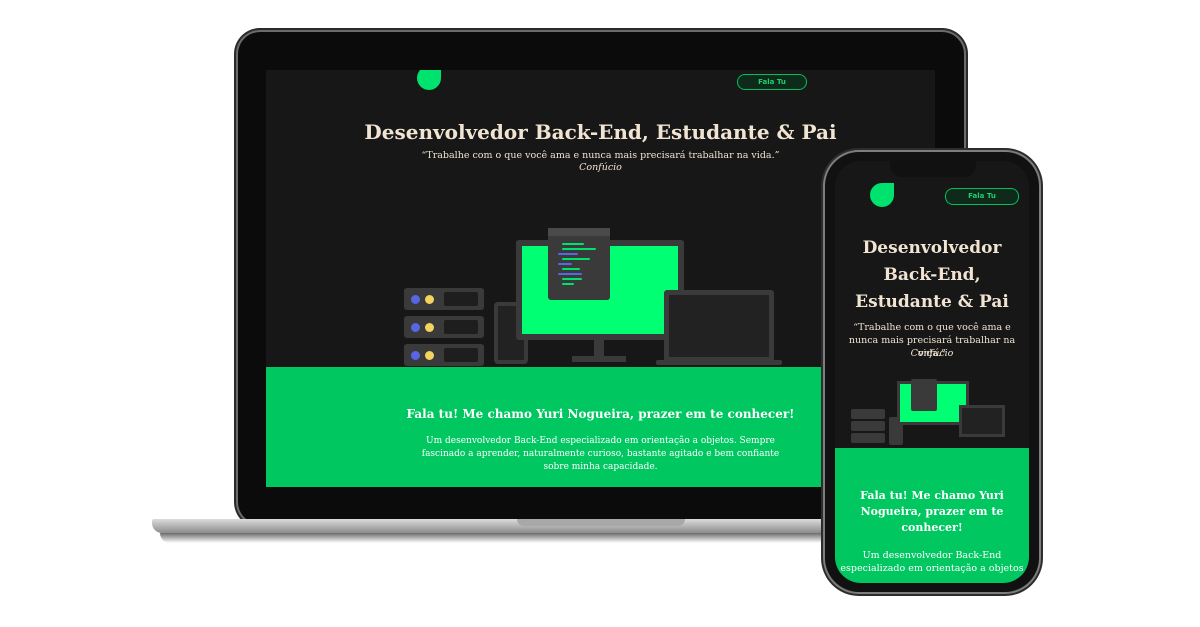 Image resolution: width=1200 pixels, height=627 pixels. Describe the element at coordinates (719, 362) in the screenshot. I see `laptop-device-base` at that location.